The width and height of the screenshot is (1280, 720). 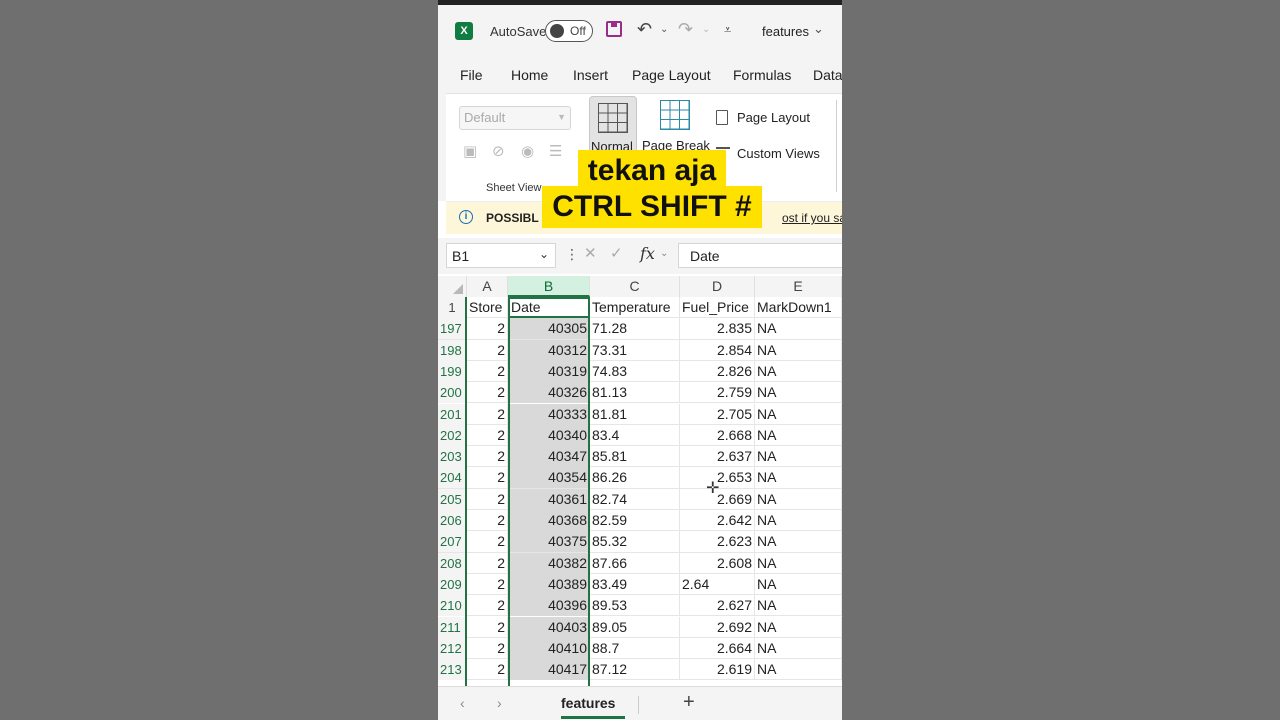 What do you see at coordinates (676, 125) in the screenshot?
I see `page-break-button: Page Break` at bounding box center [676, 125].